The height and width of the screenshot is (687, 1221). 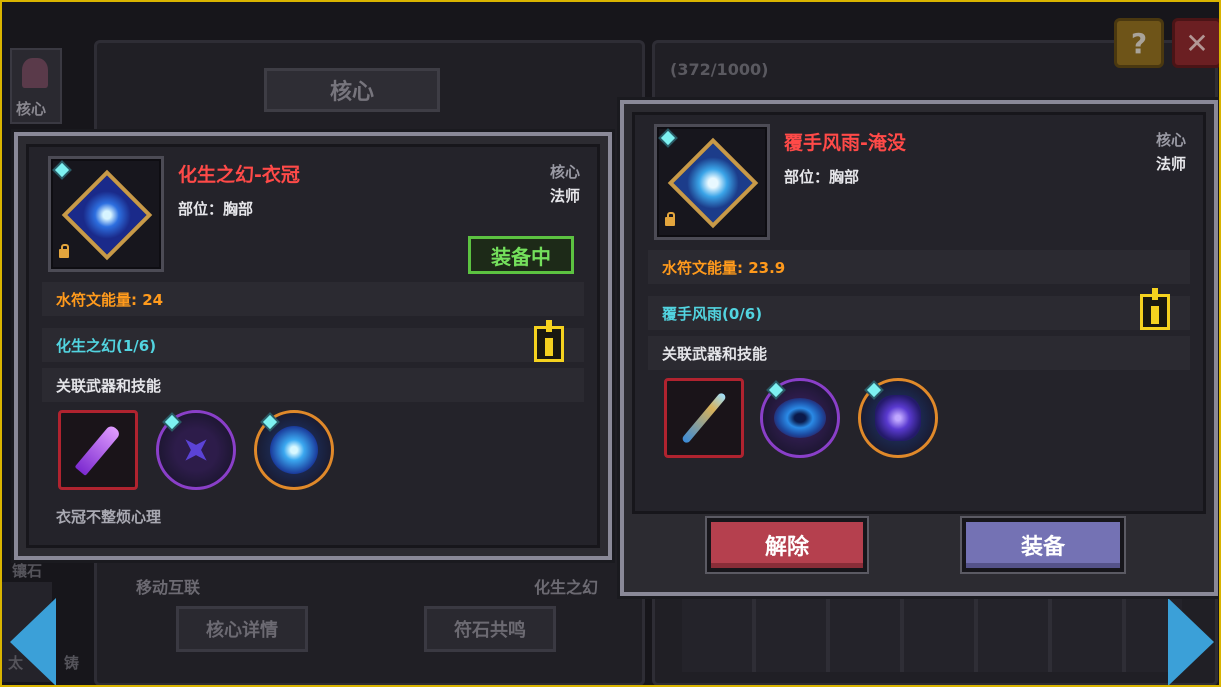 I want to click on bg-grid, so click(x=932, y=632).